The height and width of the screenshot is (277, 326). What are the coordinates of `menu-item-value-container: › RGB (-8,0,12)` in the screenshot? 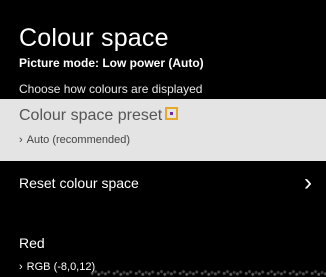 It's located at (57, 267).